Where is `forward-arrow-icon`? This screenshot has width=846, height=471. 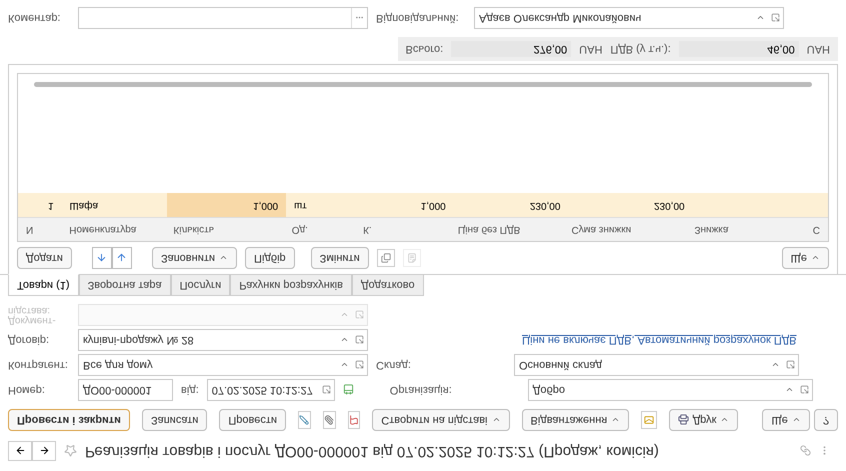
forward-arrow-icon is located at coordinates (44, 451).